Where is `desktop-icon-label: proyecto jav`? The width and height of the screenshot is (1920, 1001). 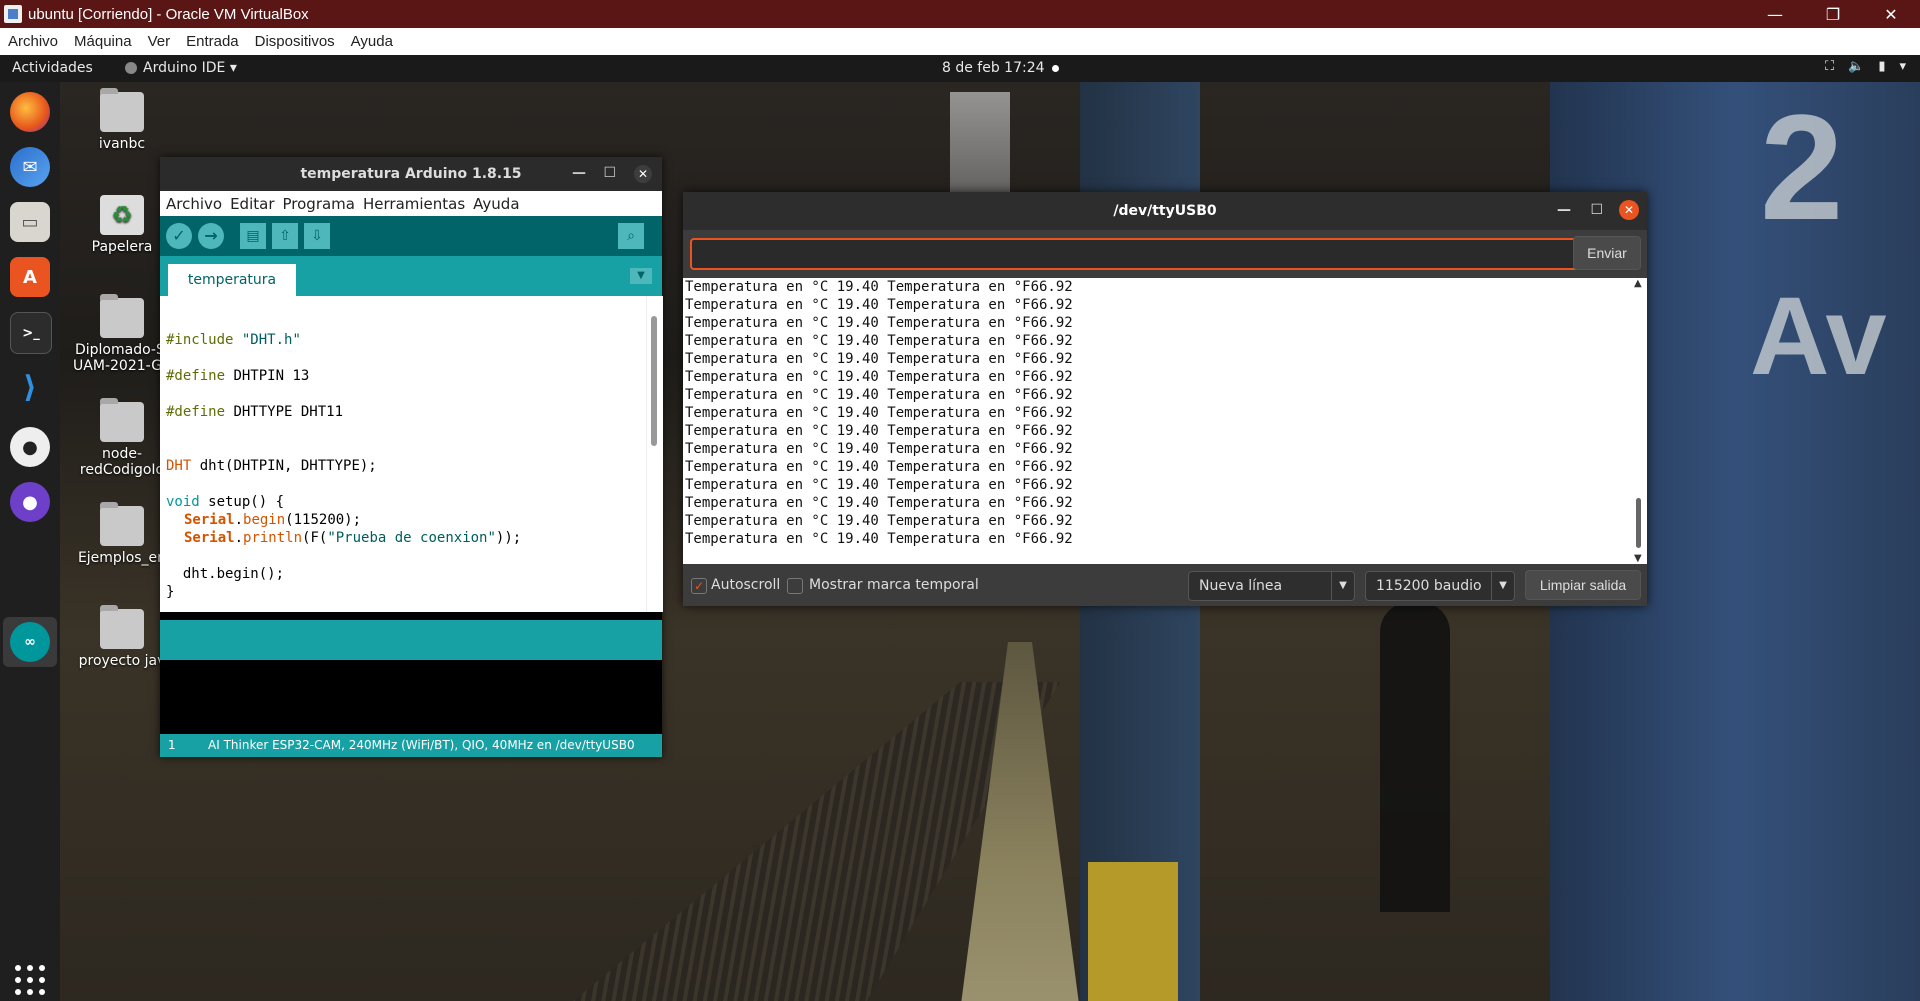
desktop-icon-label: proyecto jav is located at coordinates (122, 661).